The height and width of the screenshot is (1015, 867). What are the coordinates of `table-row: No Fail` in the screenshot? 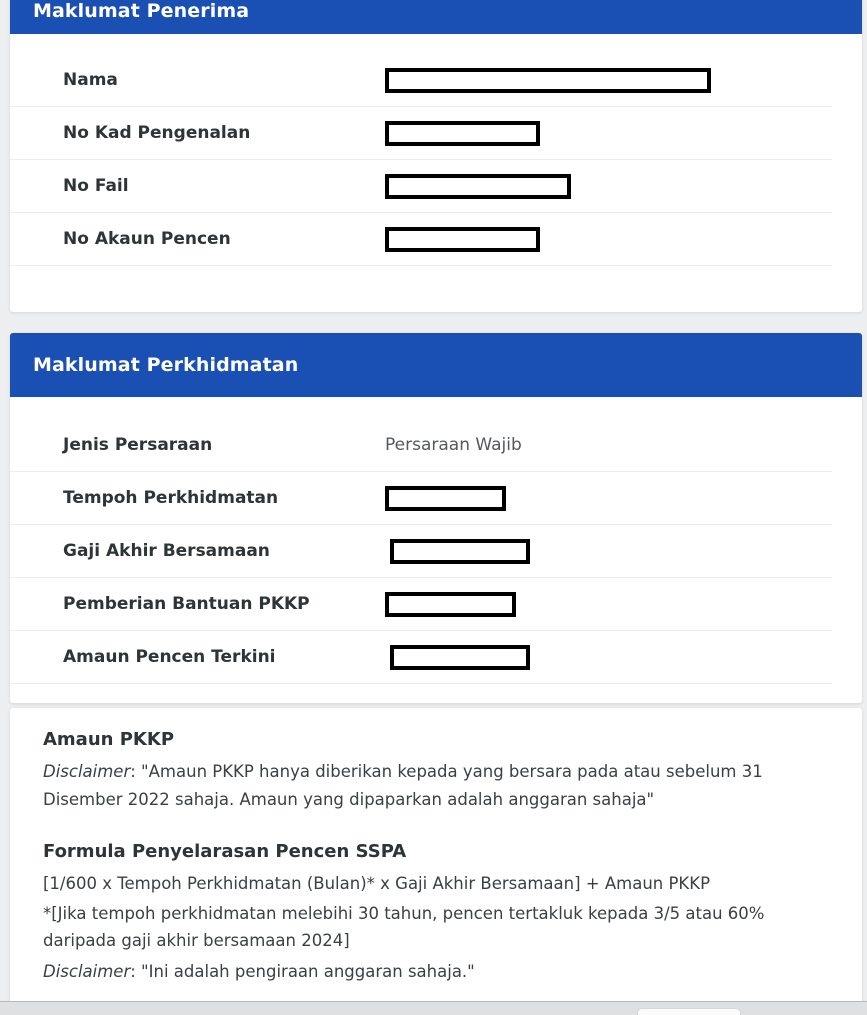 It's located at (421, 186).